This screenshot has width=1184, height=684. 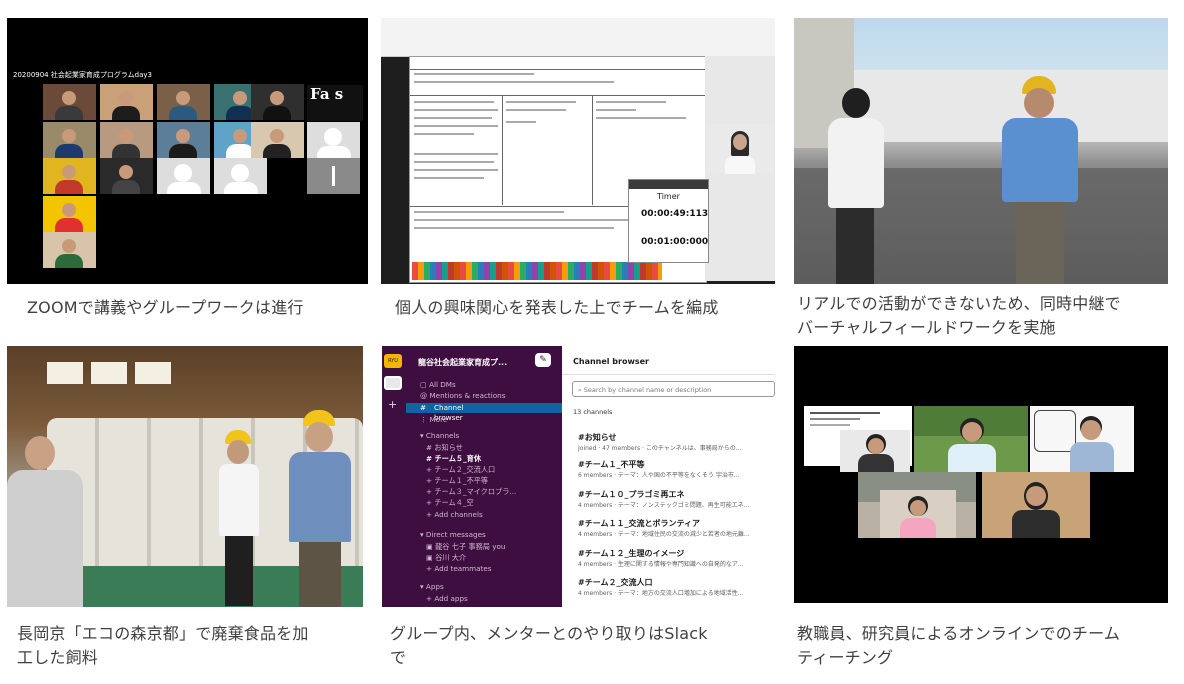 I want to click on sidebar-item-more: ⋮ More, so click(x=433, y=419).